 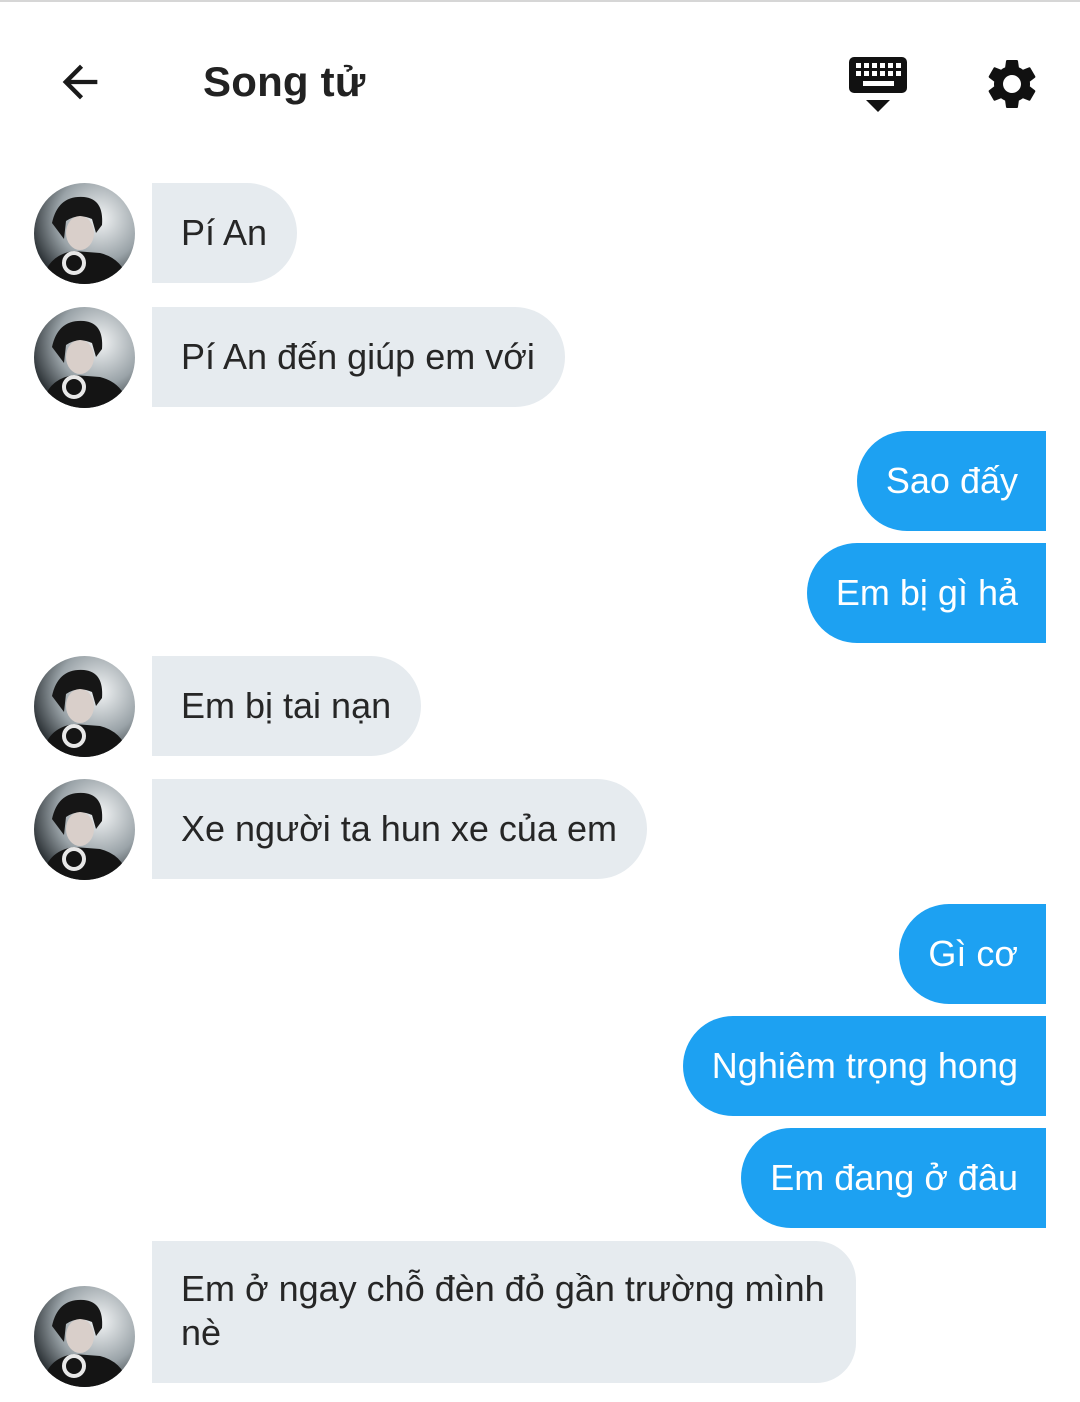 I want to click on outgoing-message-bubble: Sao đấy, so click(x=951, y=481).